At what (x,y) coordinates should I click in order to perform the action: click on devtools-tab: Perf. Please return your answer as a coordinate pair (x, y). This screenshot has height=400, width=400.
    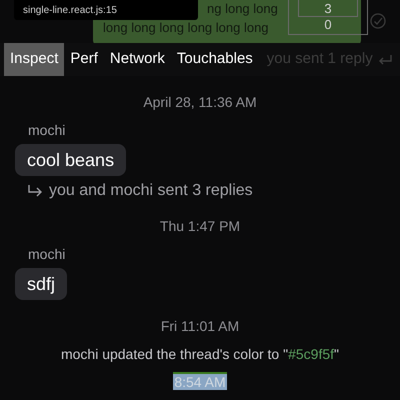
    Looking at the image, I should click on (84, 59).